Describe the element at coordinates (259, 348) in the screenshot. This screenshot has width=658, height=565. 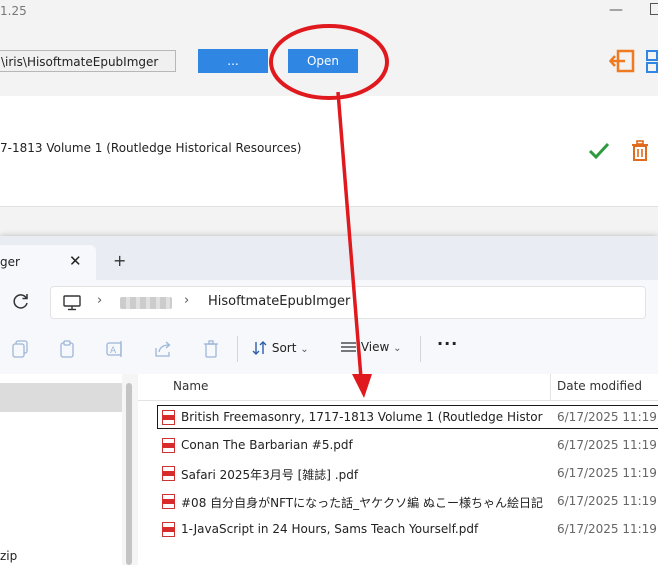
I see `sort-icon` at that location.